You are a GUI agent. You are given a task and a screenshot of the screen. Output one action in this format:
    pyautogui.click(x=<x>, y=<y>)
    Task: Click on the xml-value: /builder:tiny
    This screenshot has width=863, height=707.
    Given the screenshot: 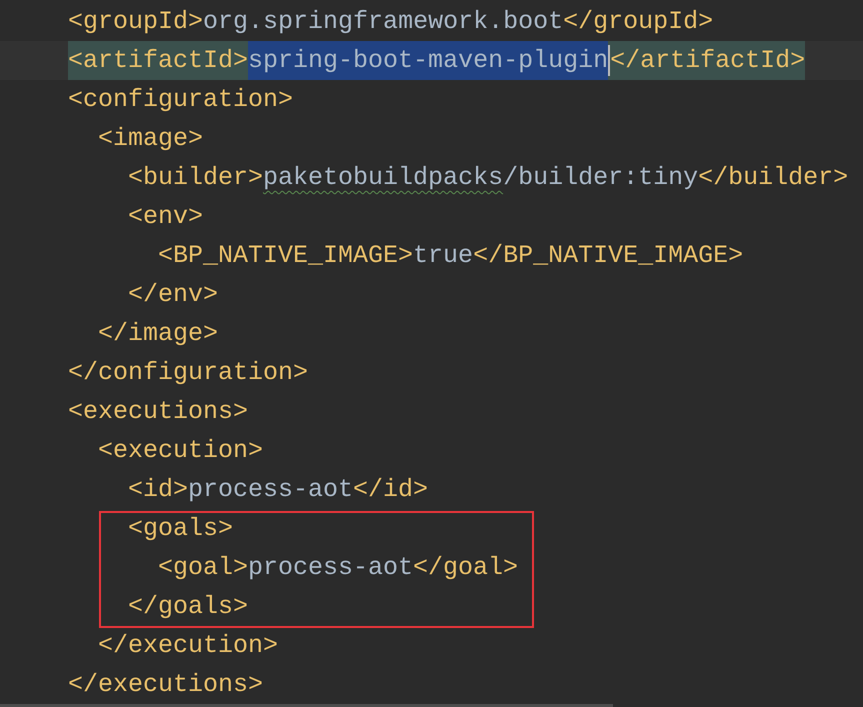 What is the action you would take?
    pyautogui.click(x=600, y=178)
    